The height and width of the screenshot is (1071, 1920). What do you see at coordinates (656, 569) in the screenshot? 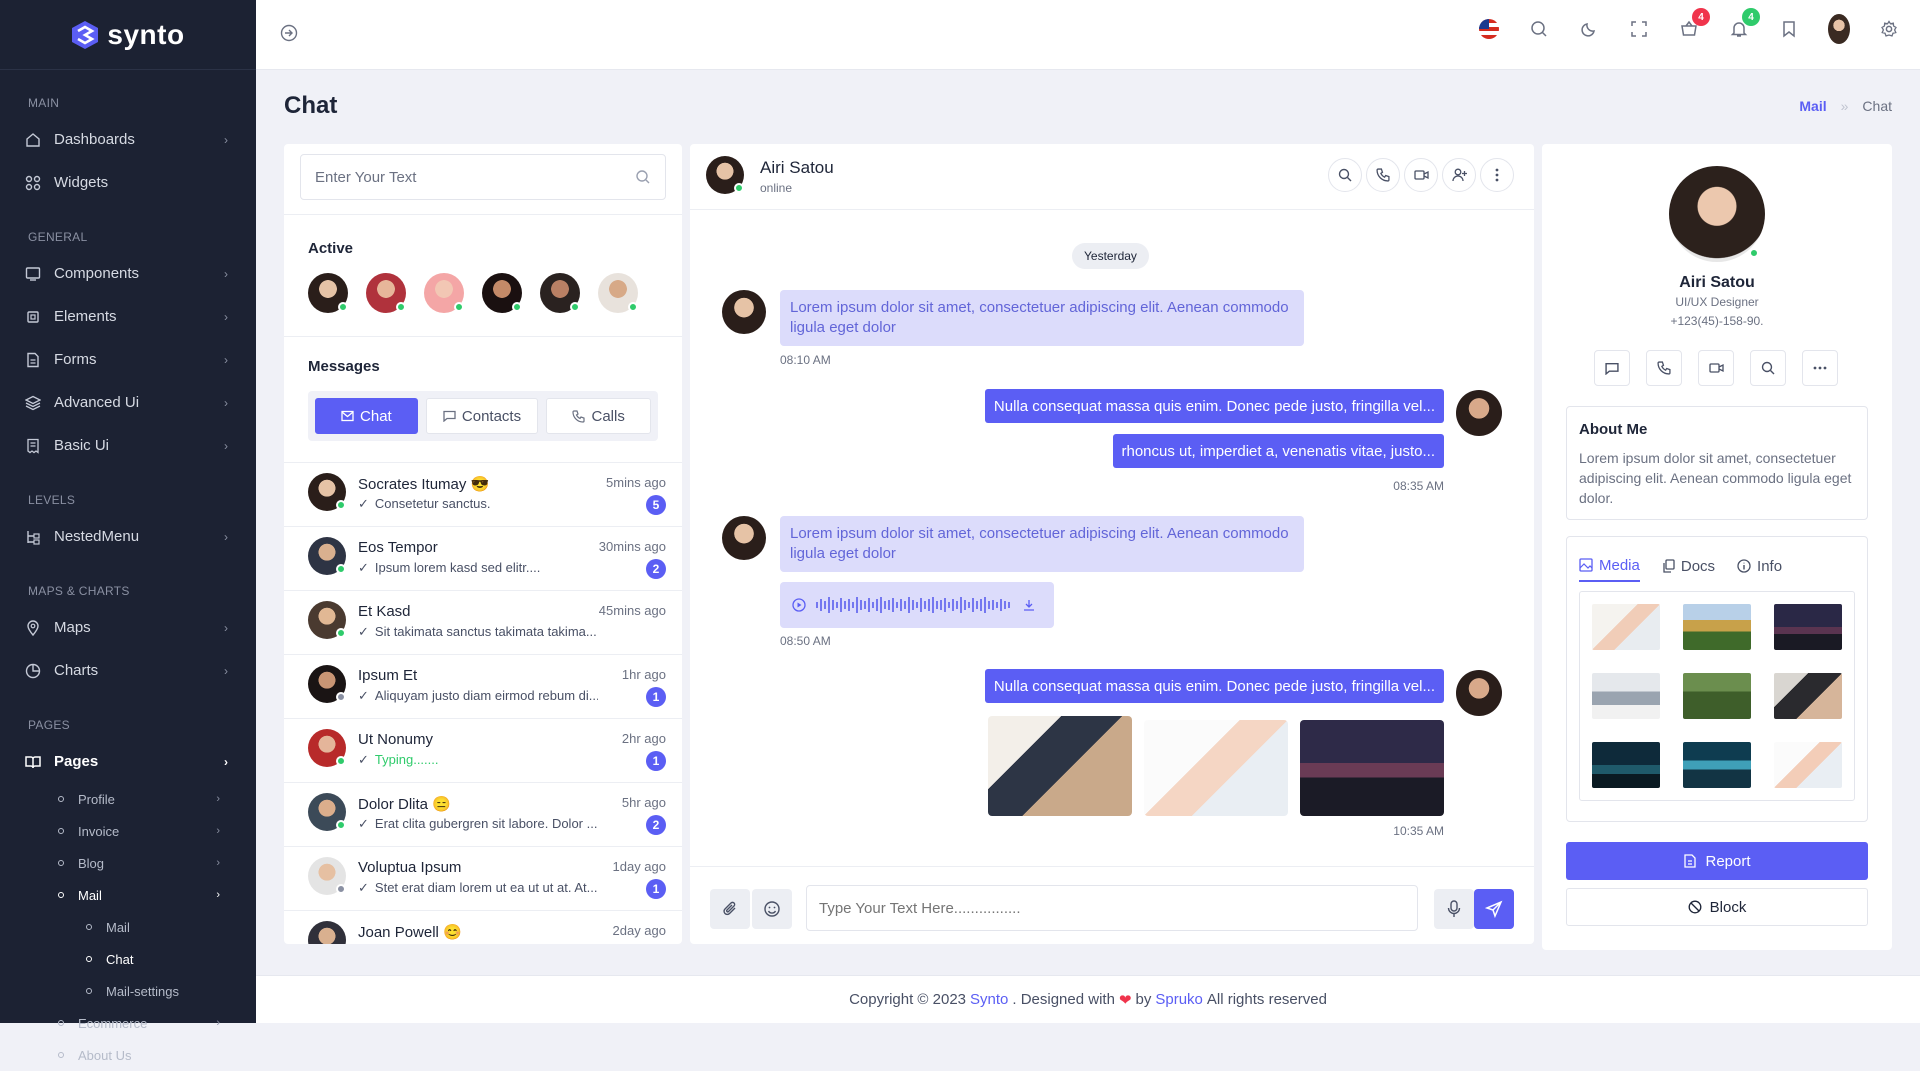
I see `unread-count-badge: 2` at bounding box center [656, 569].